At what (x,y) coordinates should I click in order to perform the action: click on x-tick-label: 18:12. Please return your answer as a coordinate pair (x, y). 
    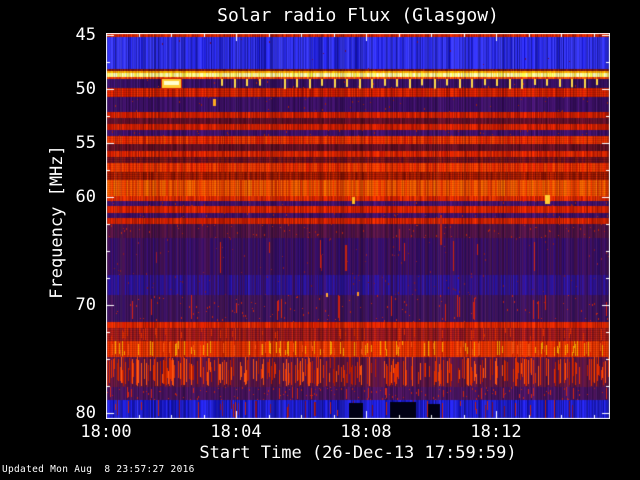
    Looking at the image, I should click on (496, 432).